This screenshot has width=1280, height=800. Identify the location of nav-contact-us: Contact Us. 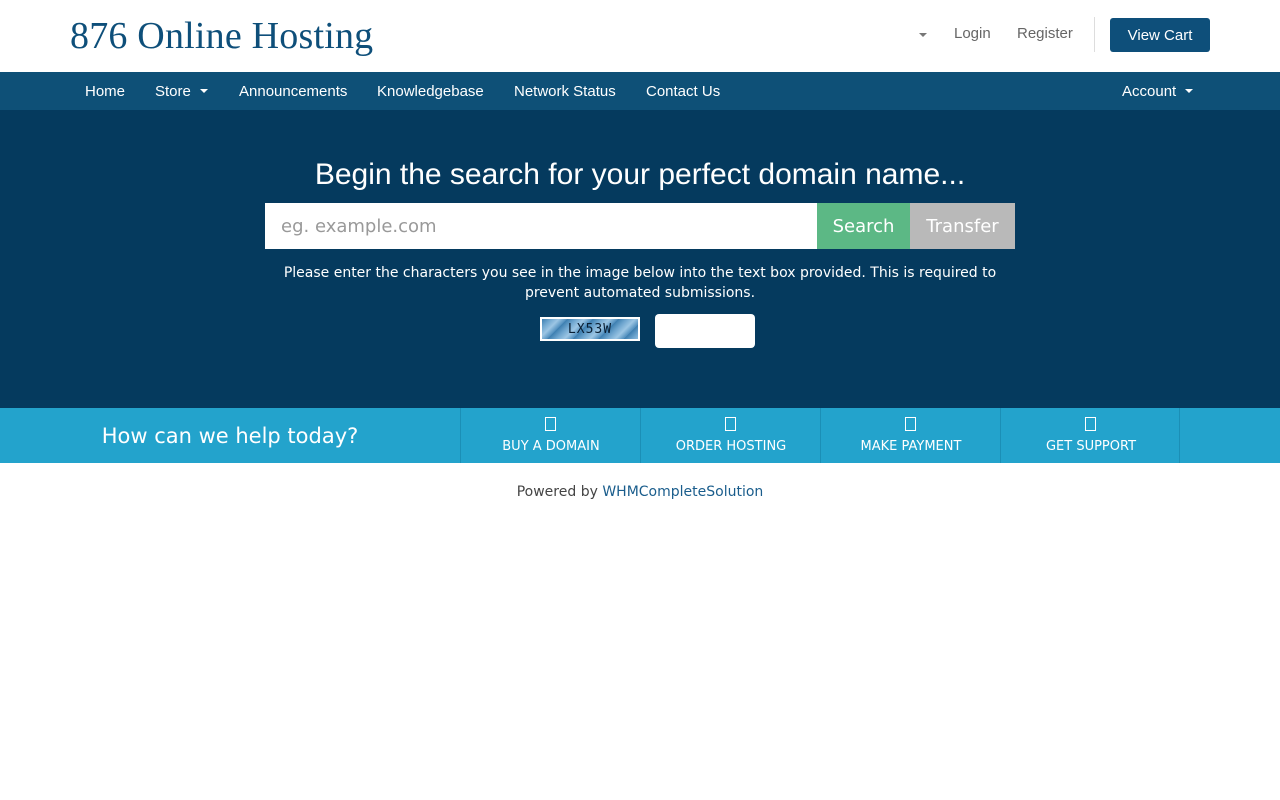
(683, 91).